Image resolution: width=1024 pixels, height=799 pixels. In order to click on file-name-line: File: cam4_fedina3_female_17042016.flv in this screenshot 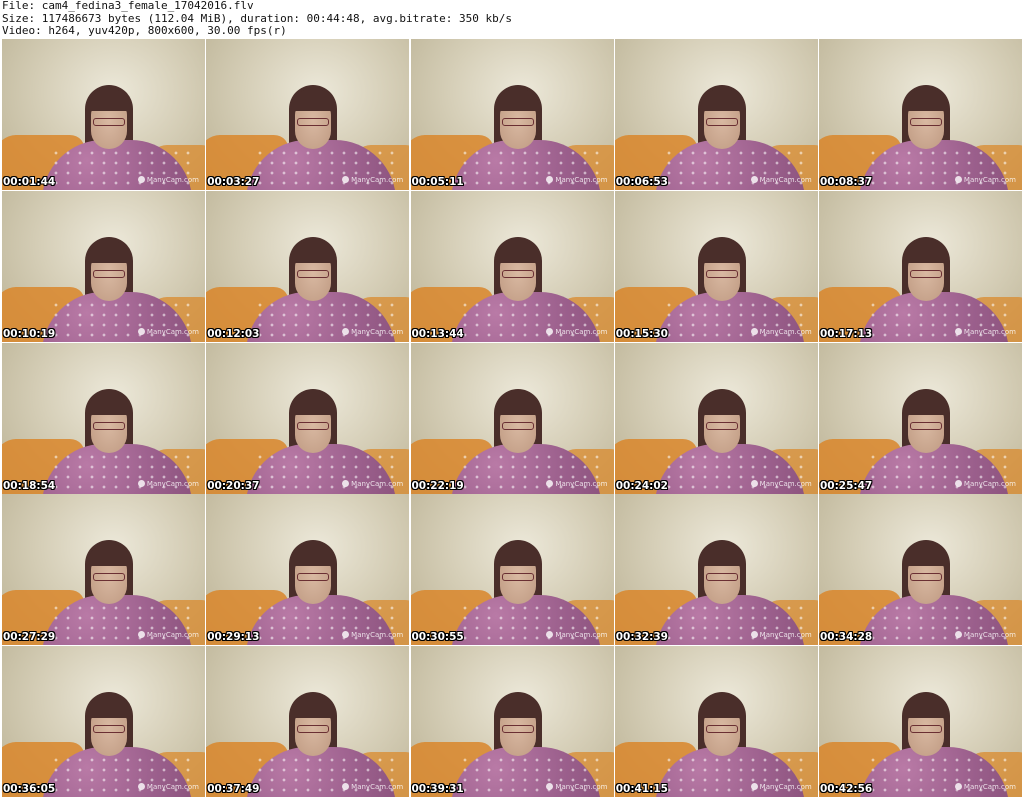, I will do `click(128, 6)`.